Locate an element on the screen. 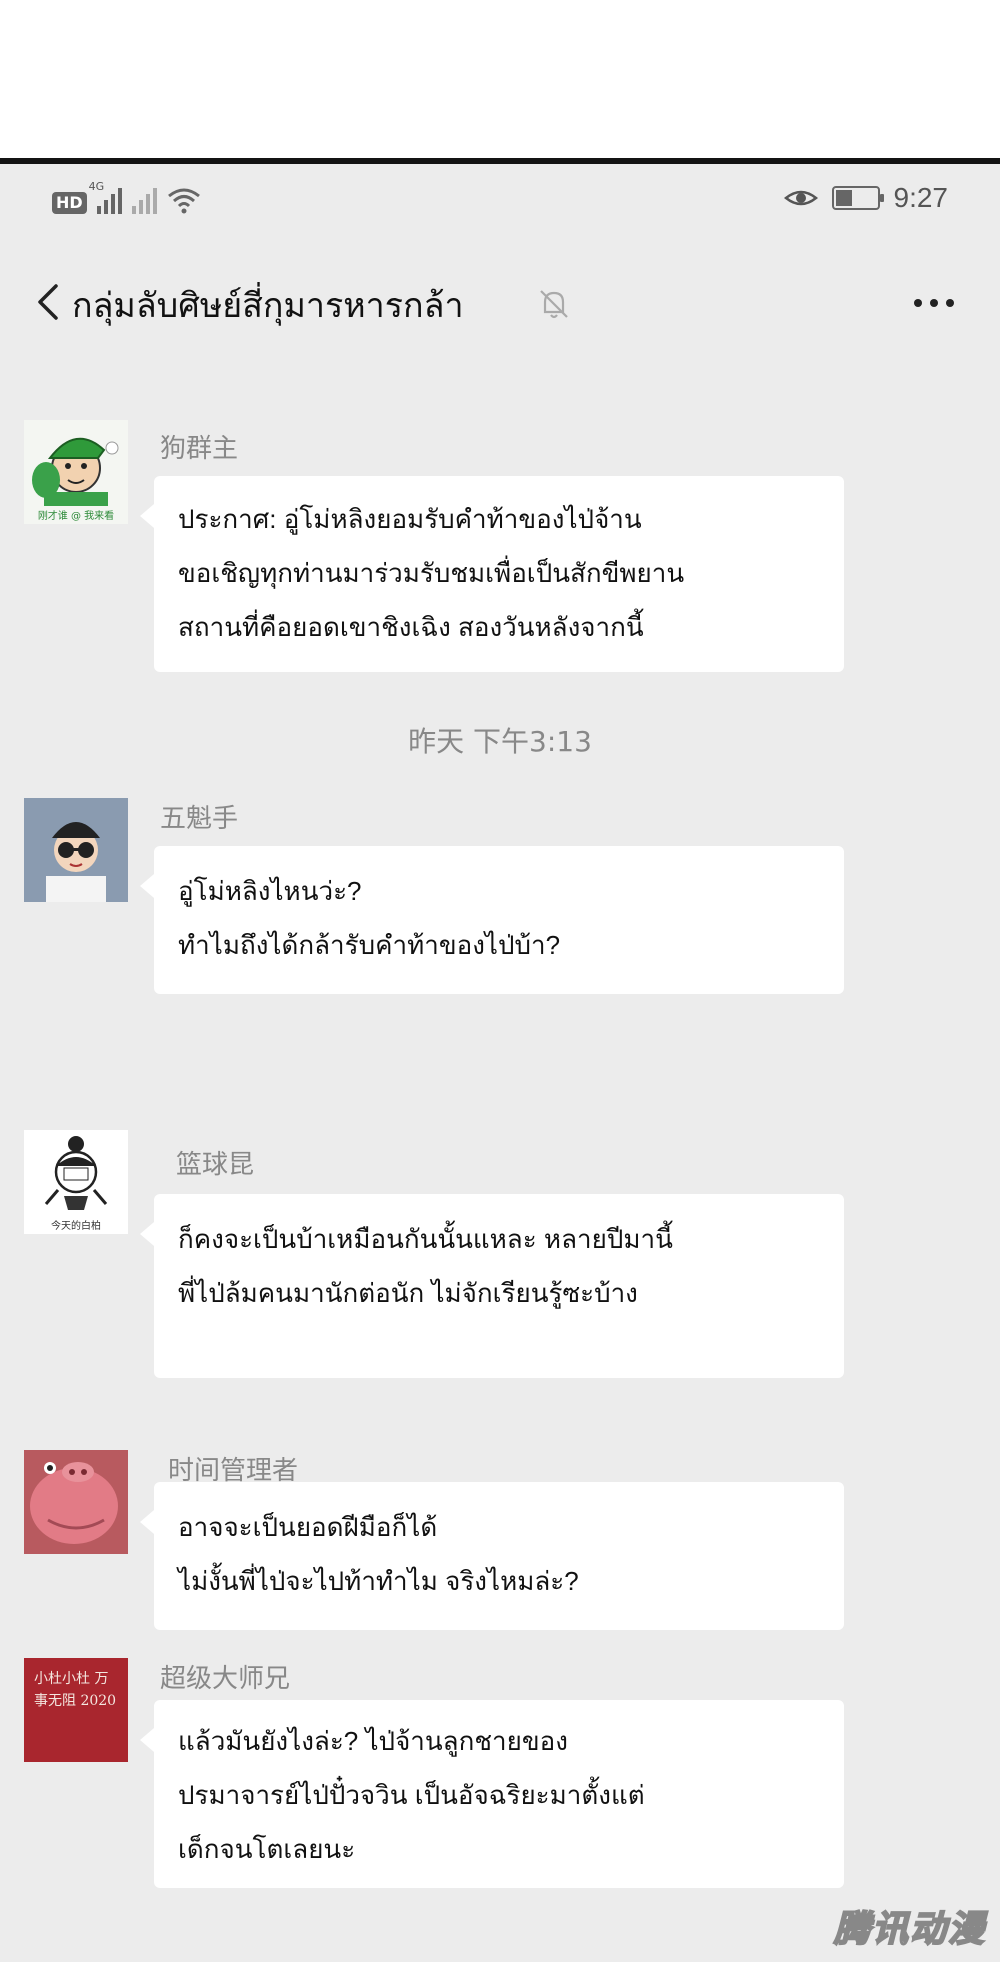  watermark-logo: 腾讯动漫 is located at coordinates (909, 1929).